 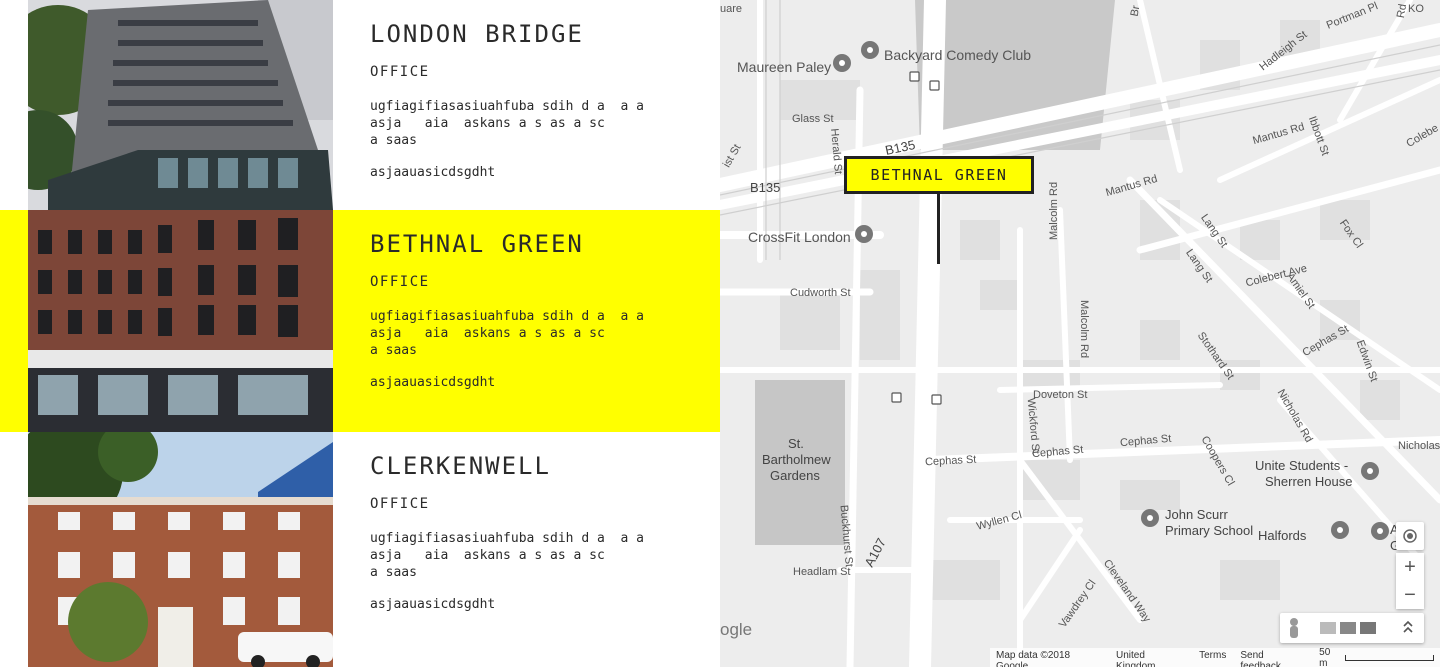 What do you see at coordinates (1060, 395) in the screenshot?
I see `street-label: Doveton St` at bounding box center [1060, 395].